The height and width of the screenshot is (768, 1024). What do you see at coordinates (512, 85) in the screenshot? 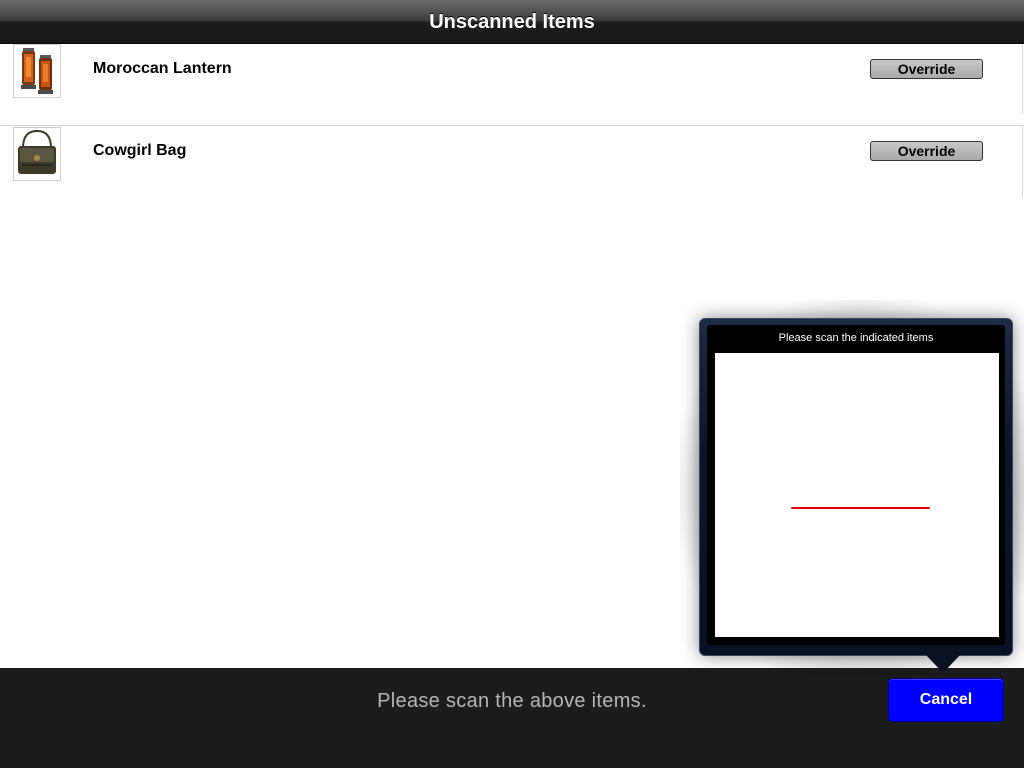
I see `list-item: Moroccan Lantern Override` at bounding box center [512, 85].